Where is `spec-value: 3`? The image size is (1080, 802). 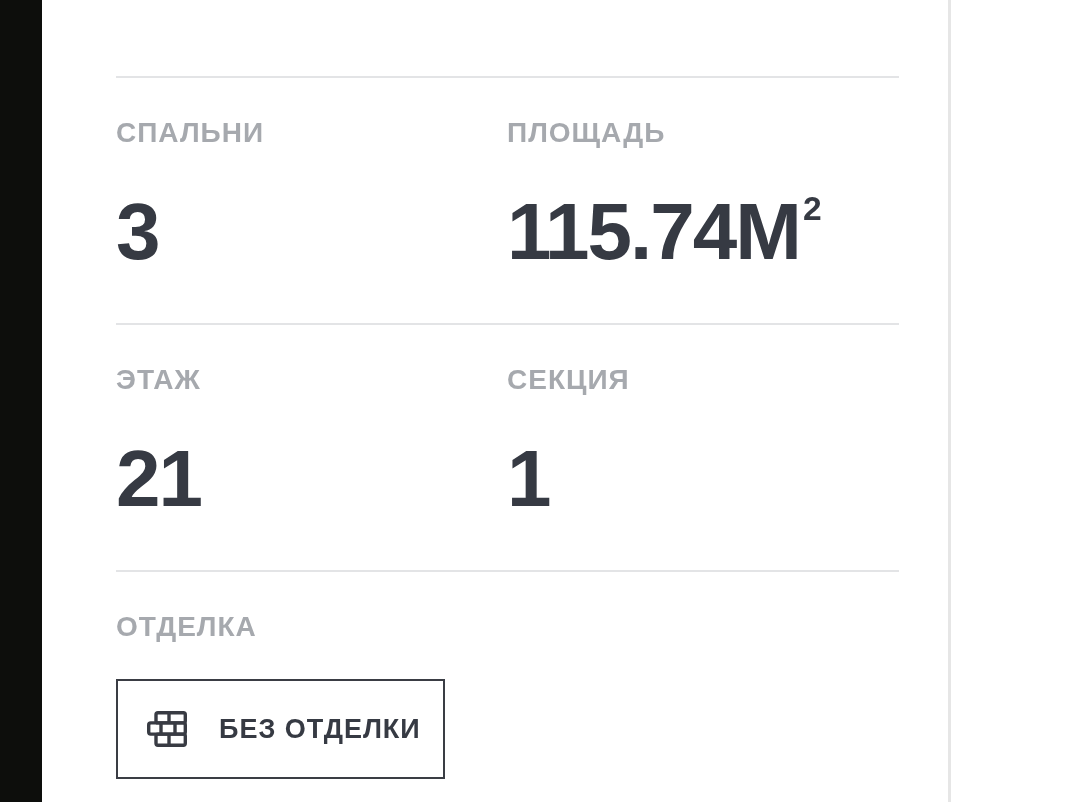 spec-value: 3 is located at coordinates (137, 232).